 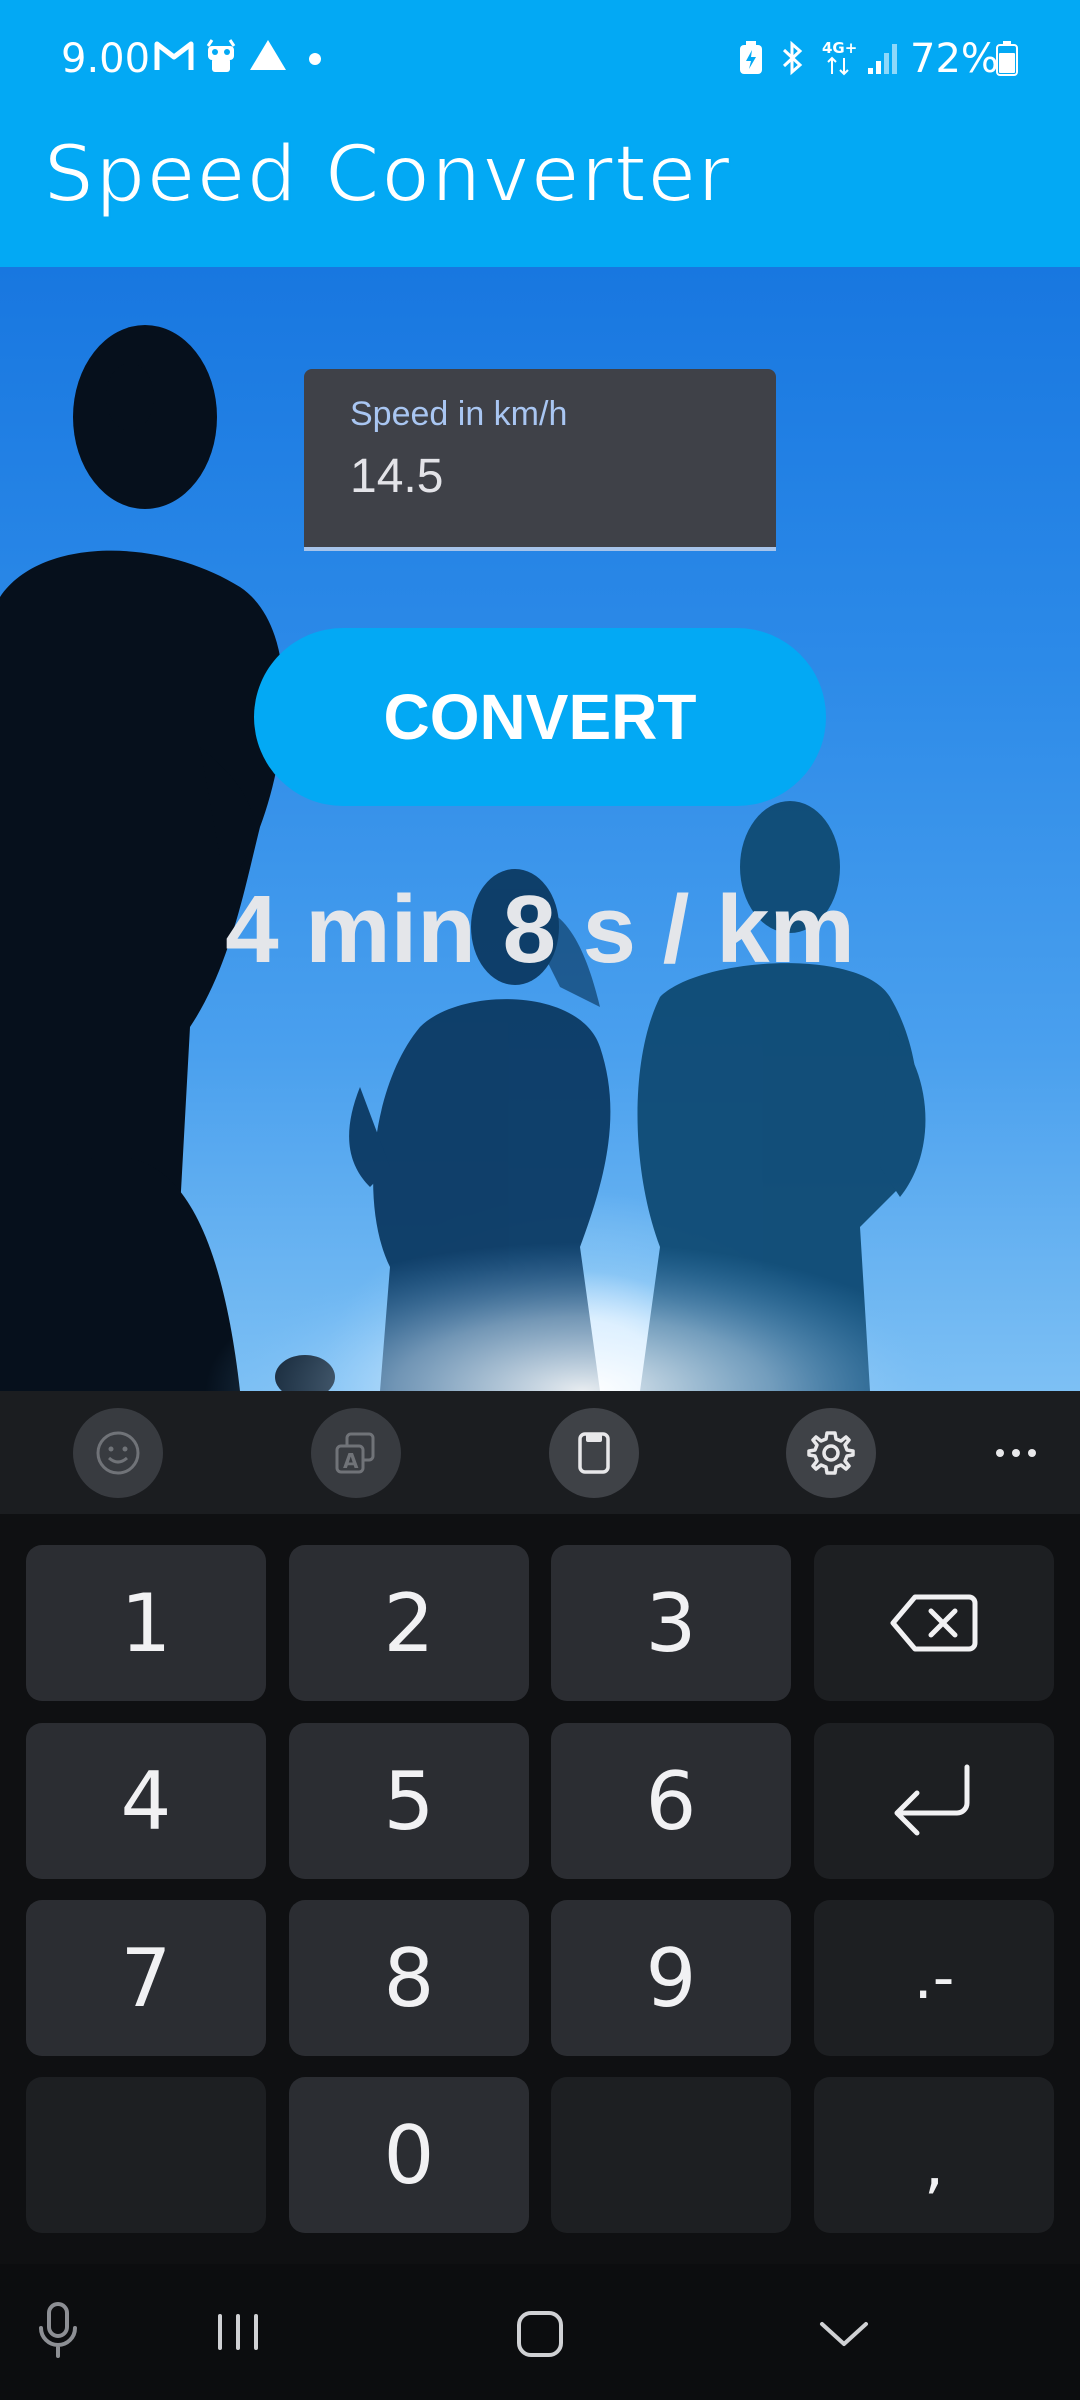 What do you see at coordinates (315, 59) in the screenshot?
I see `dot-icon` at bounding box center [315, 59].